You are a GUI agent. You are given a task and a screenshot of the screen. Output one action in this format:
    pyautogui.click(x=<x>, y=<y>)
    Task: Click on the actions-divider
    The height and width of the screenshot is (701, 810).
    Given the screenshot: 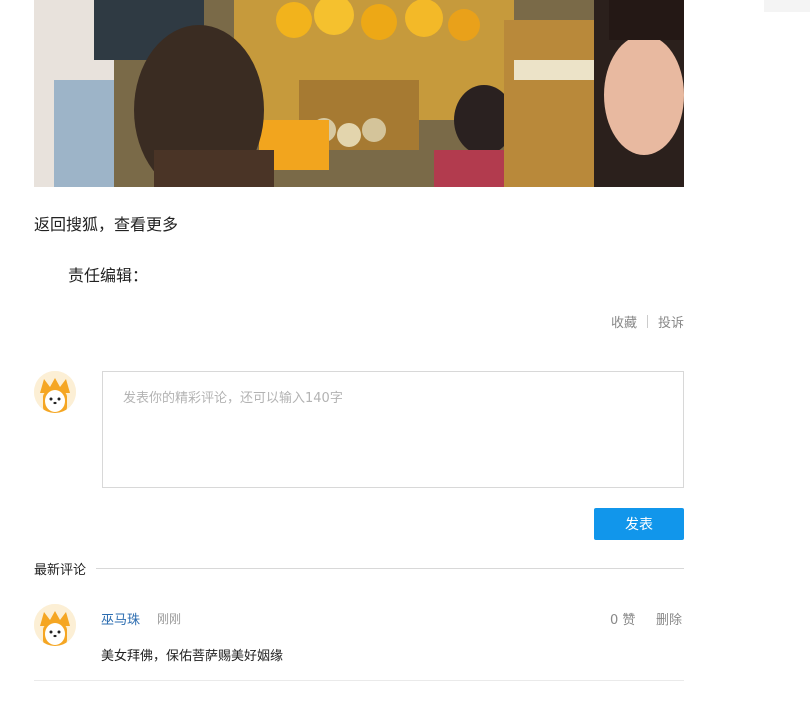 What is the action you would take?
    pyautogui.click(x=647, y=321)
    